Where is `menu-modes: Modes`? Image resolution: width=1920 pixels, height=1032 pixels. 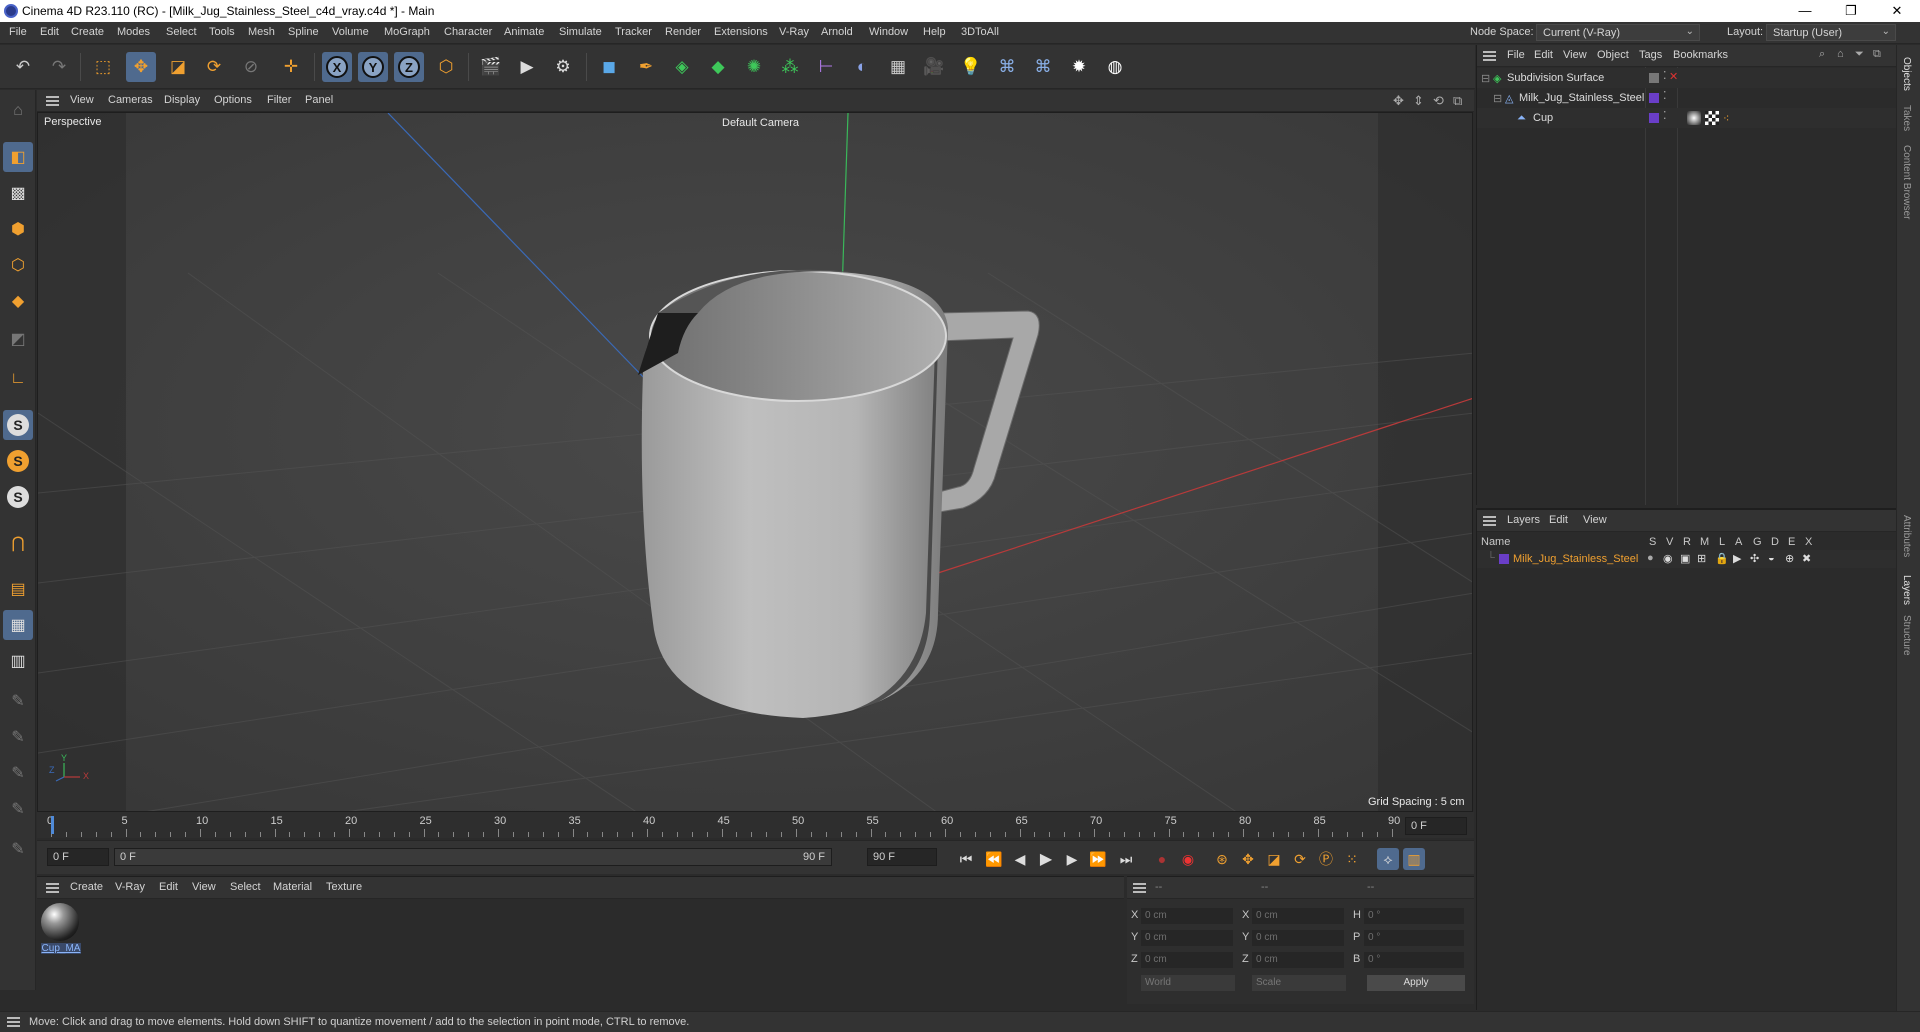
menu-modes: Modes is located at coordinates (133, 32).